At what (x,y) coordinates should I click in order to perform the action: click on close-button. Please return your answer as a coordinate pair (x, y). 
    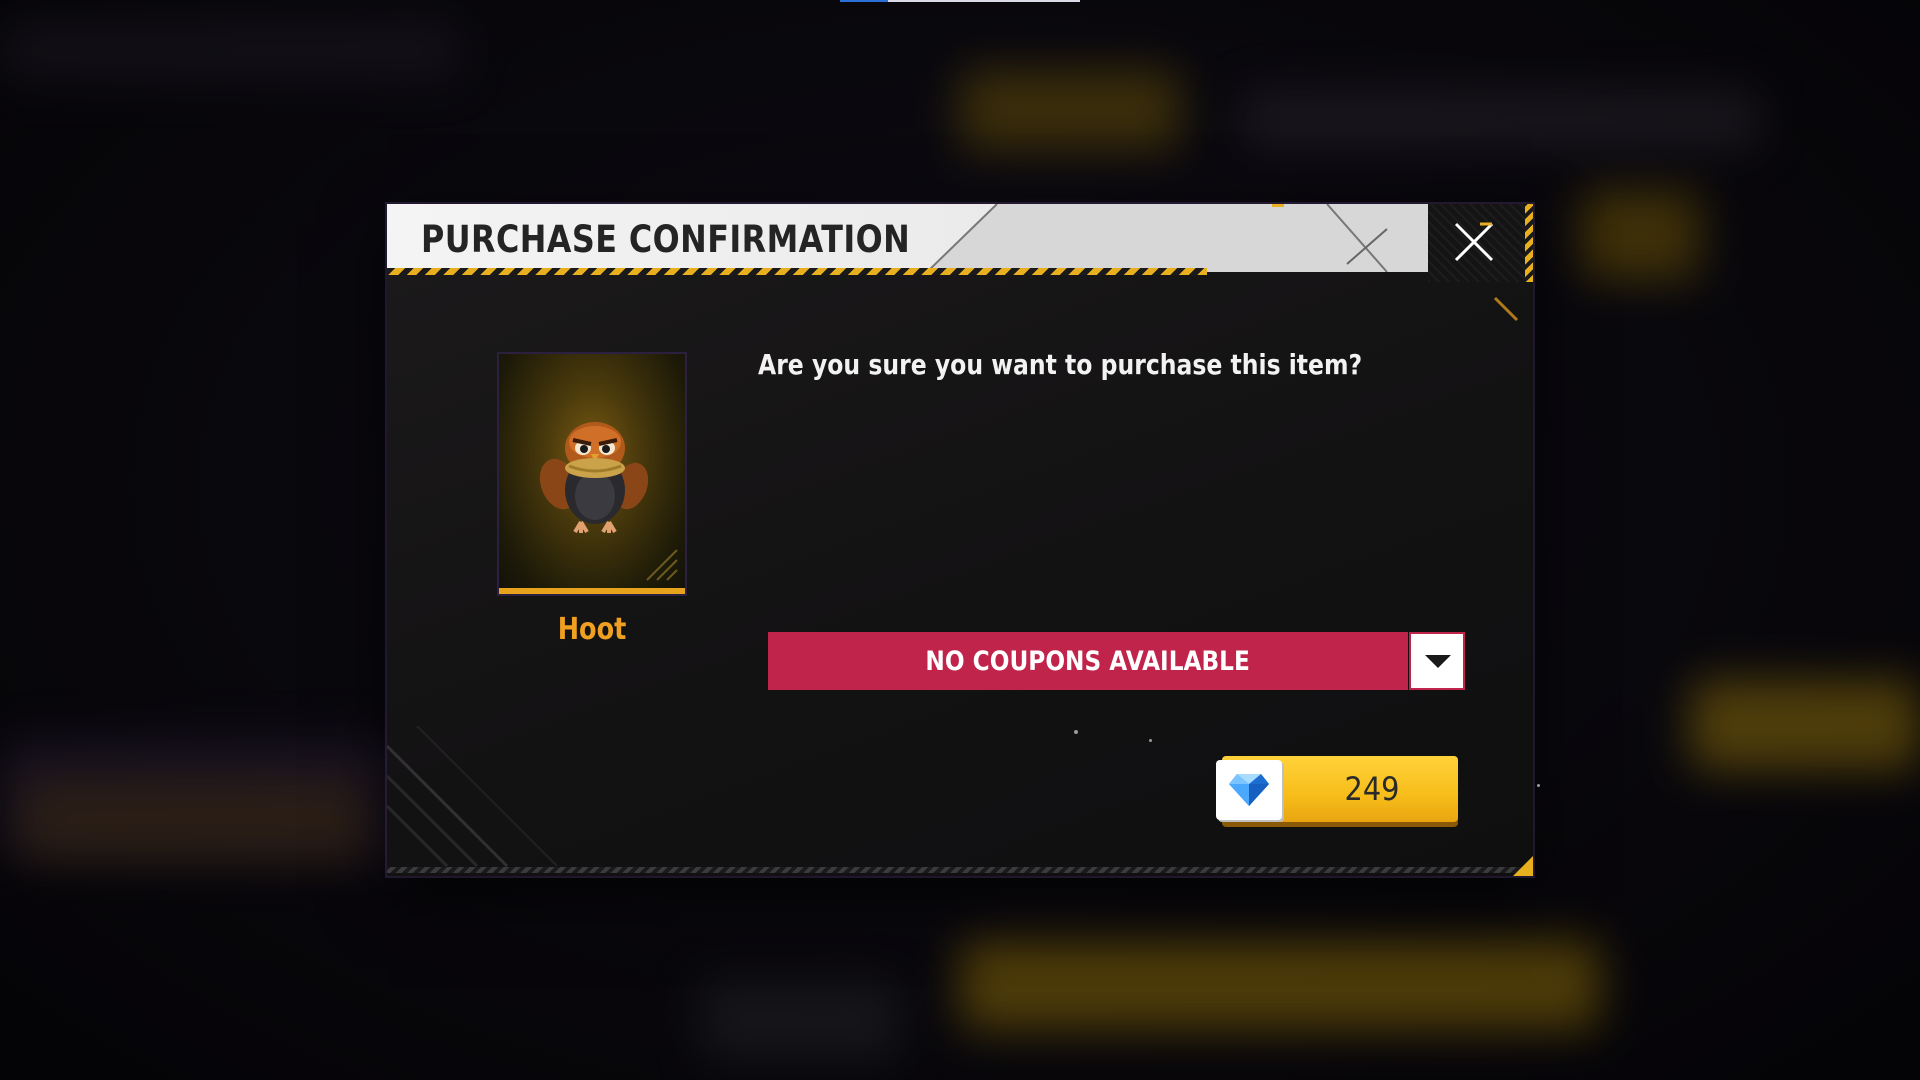
    Looking at the image, I should click on (1480, 243).